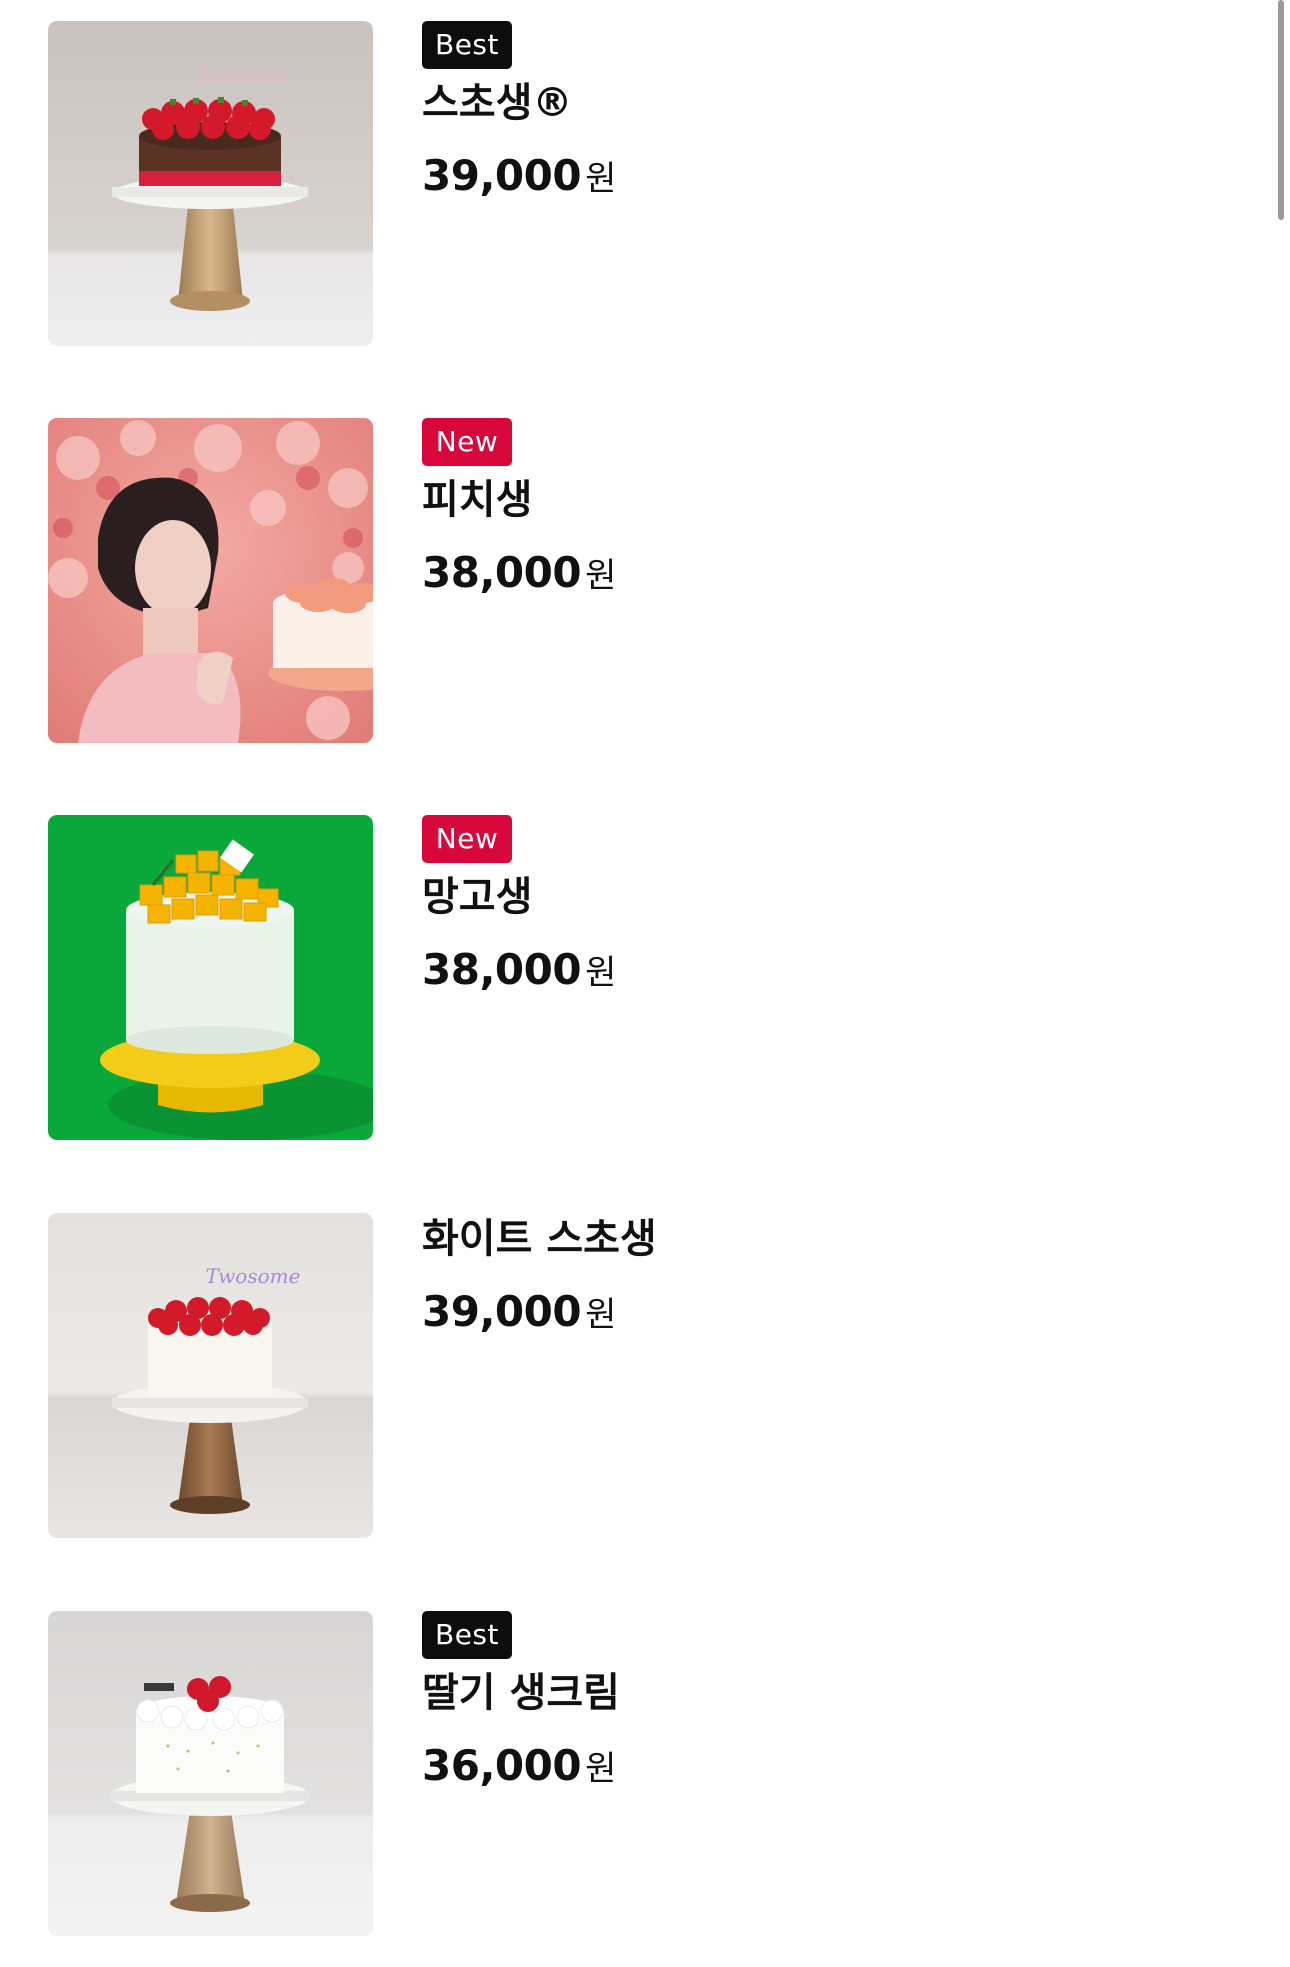  I want to click on product-name: 스초생®, so click(497, 103).